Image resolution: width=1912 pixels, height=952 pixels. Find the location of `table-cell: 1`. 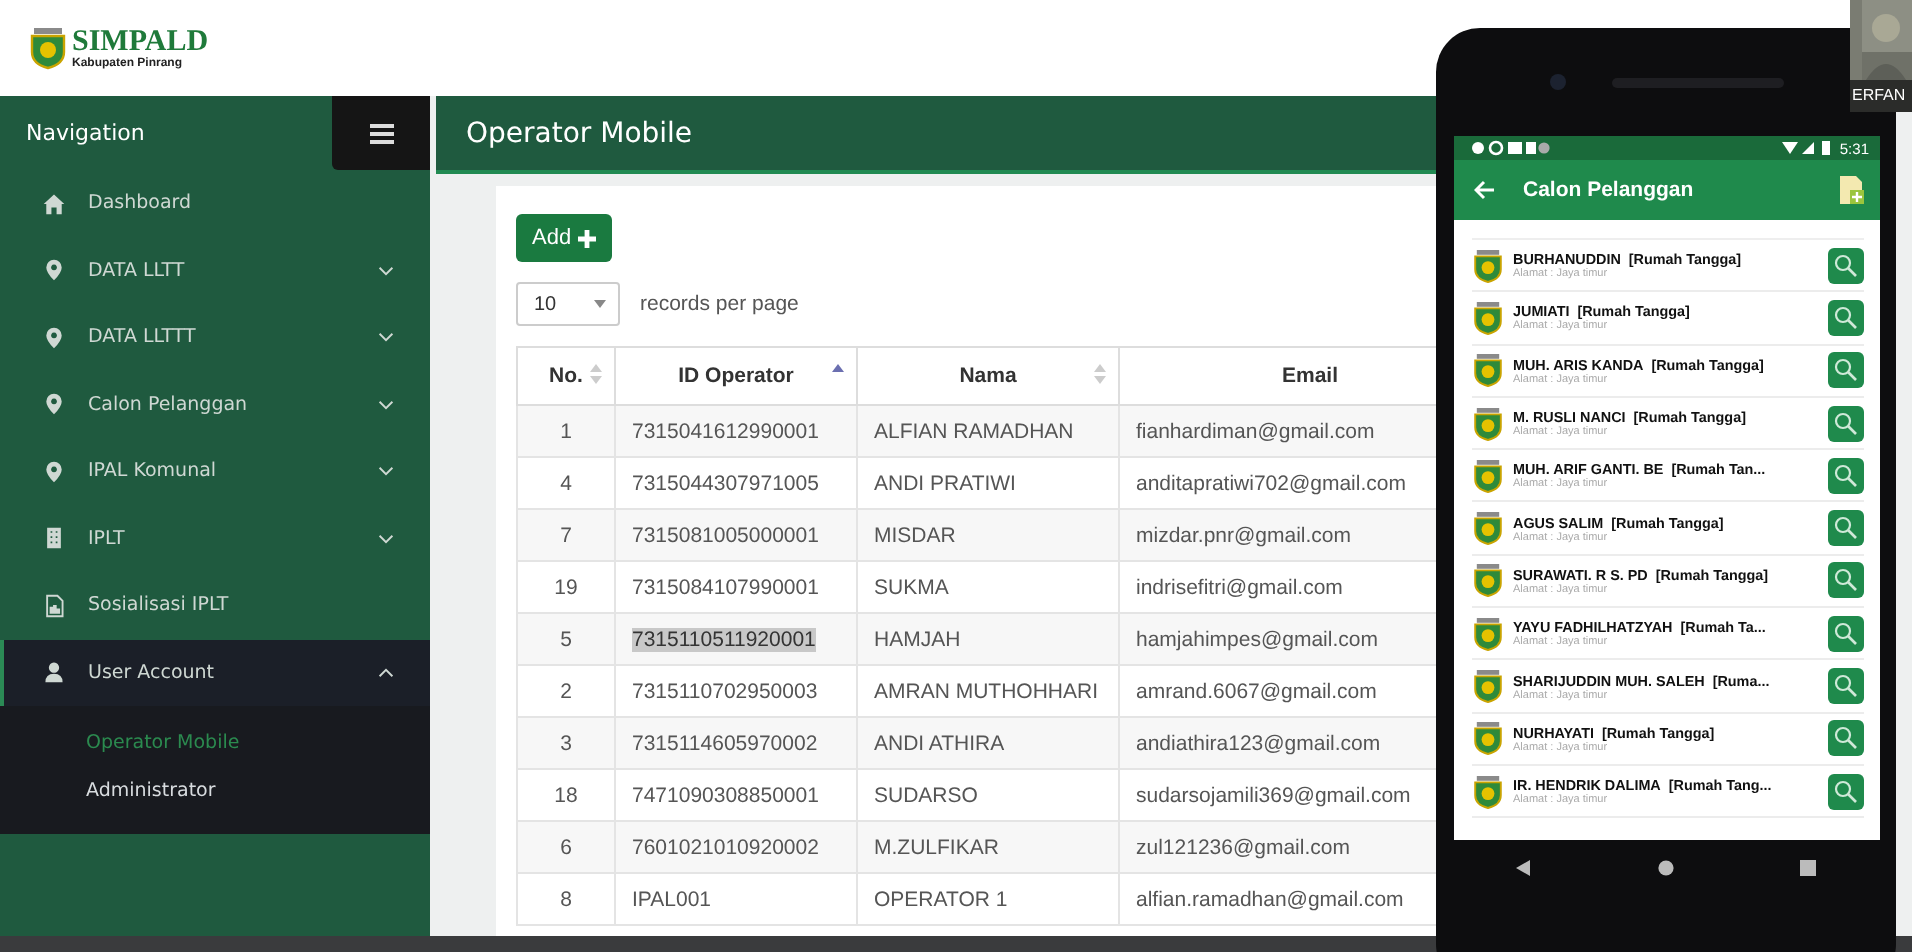

table-cell: 1 is located at coordinates (566, 431).